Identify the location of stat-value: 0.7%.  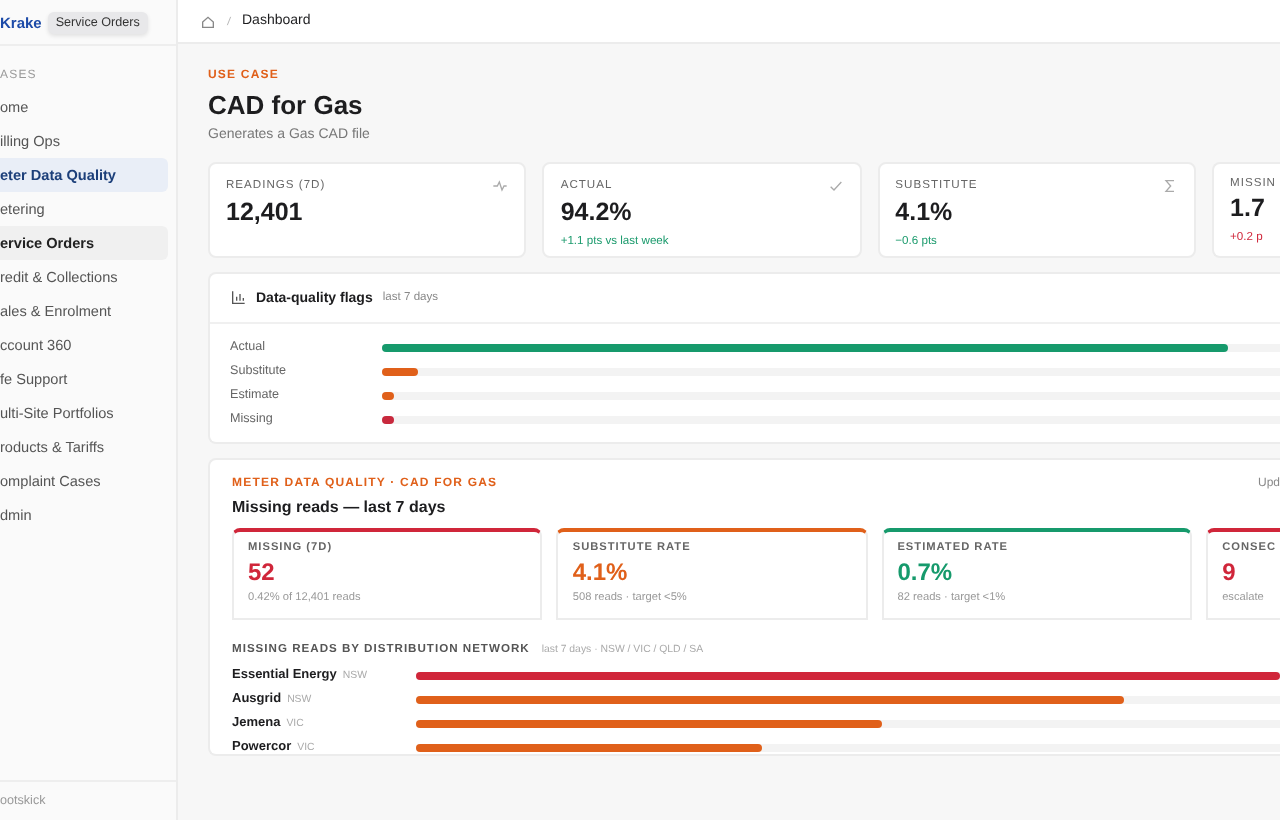
(926, 572).